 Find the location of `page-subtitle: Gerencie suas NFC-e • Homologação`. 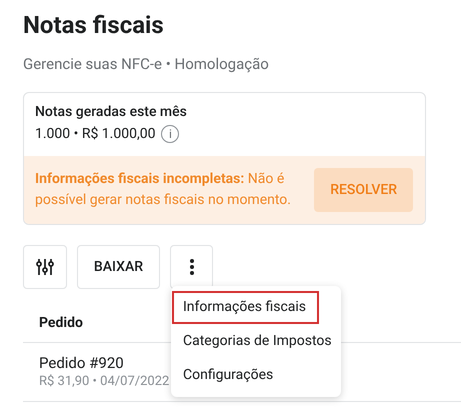

page-subtitle: Gerencie suas NFC-e • Homologação is located at coordinates (146, 64).